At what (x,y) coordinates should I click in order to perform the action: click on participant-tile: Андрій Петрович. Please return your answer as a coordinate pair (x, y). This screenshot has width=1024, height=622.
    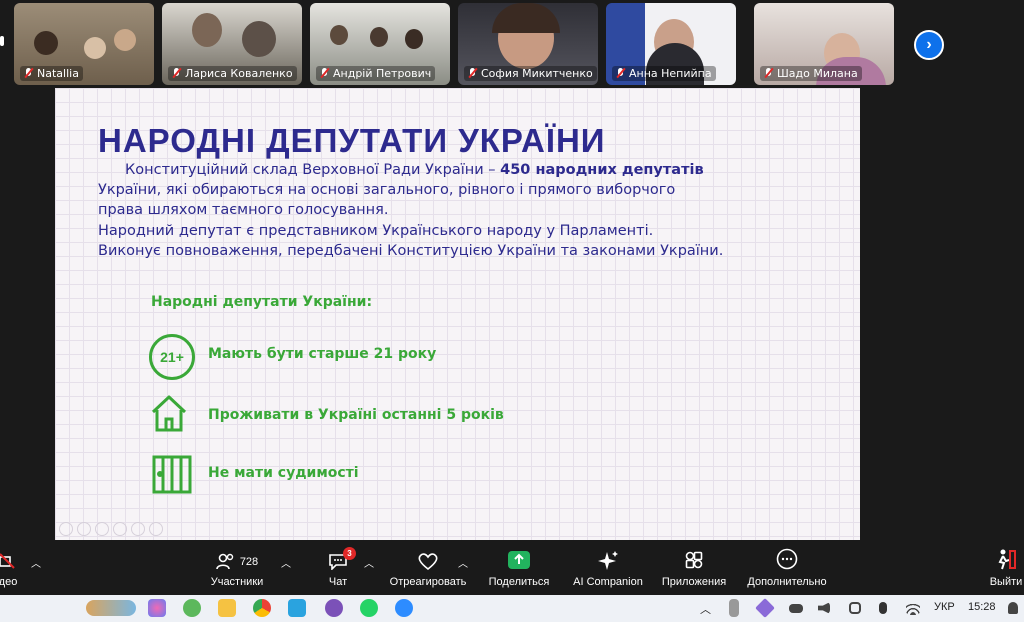
    Looking at the image, I should click on (380, 44).